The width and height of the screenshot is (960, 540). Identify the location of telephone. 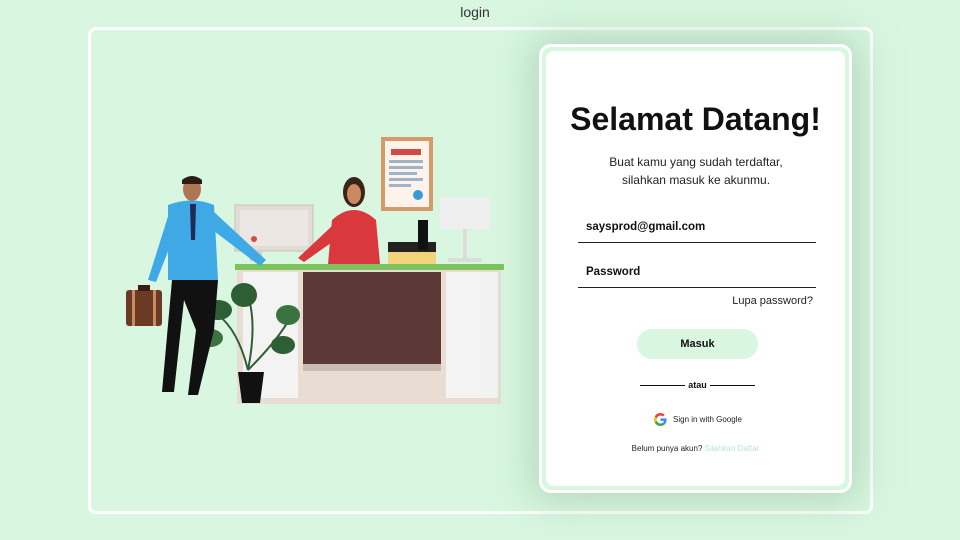
(412, 242).